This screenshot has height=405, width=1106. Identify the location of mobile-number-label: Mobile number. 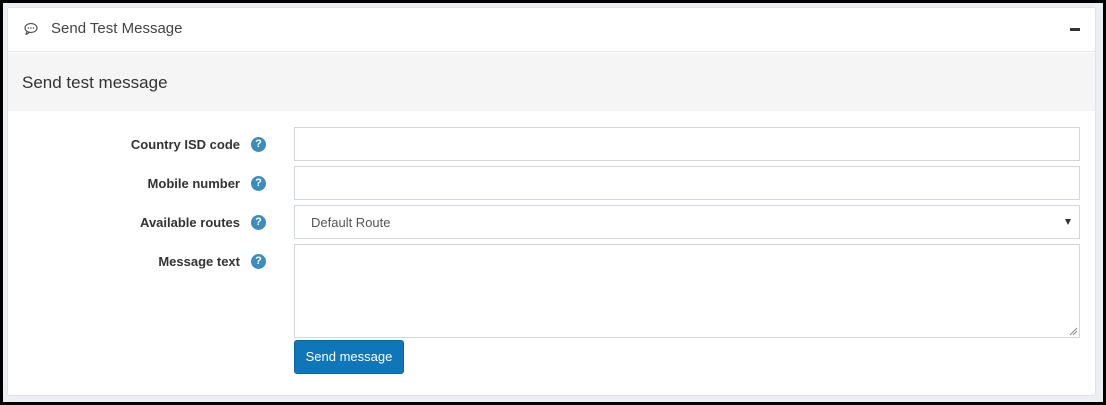
(193, 183).